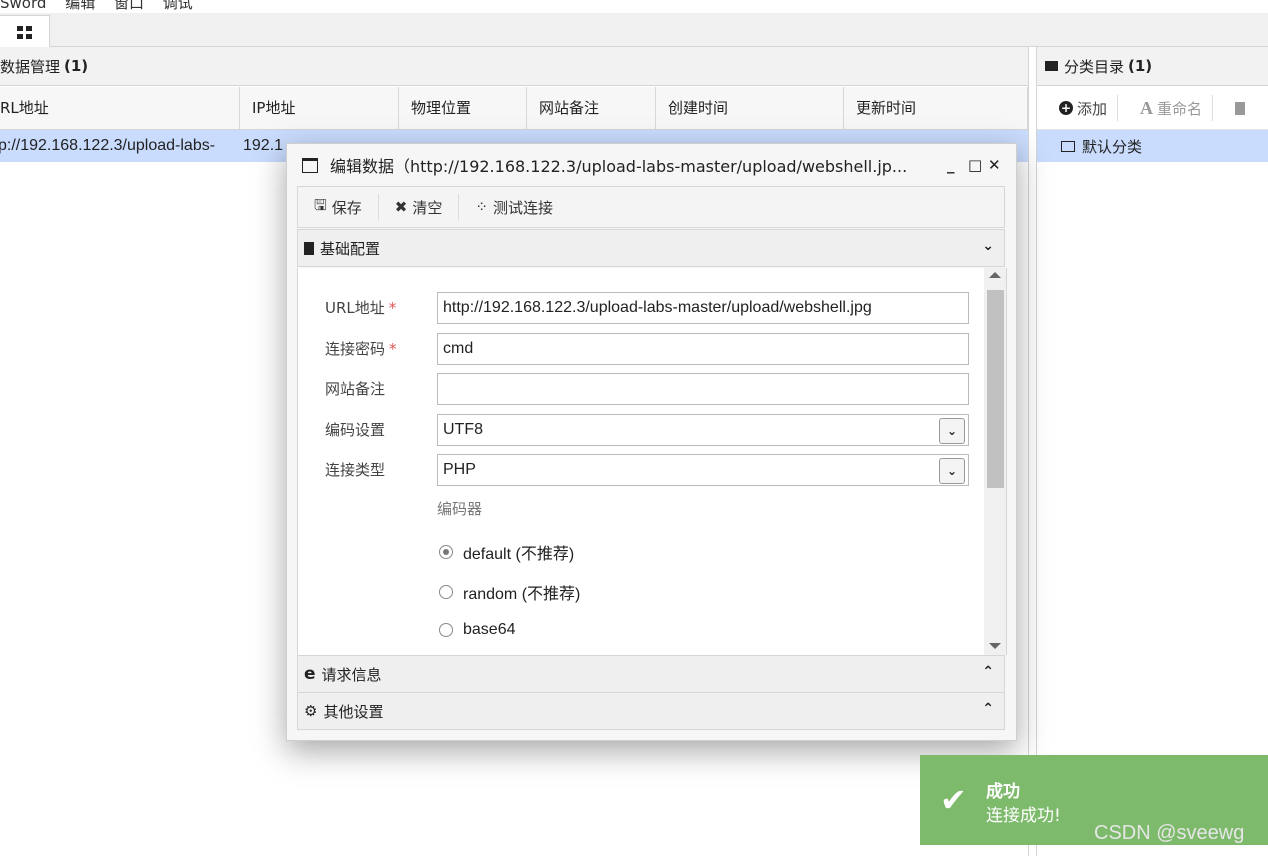 This screenshot has height=856, width=1268. I want to click on grid-icon, so click(24, 32).